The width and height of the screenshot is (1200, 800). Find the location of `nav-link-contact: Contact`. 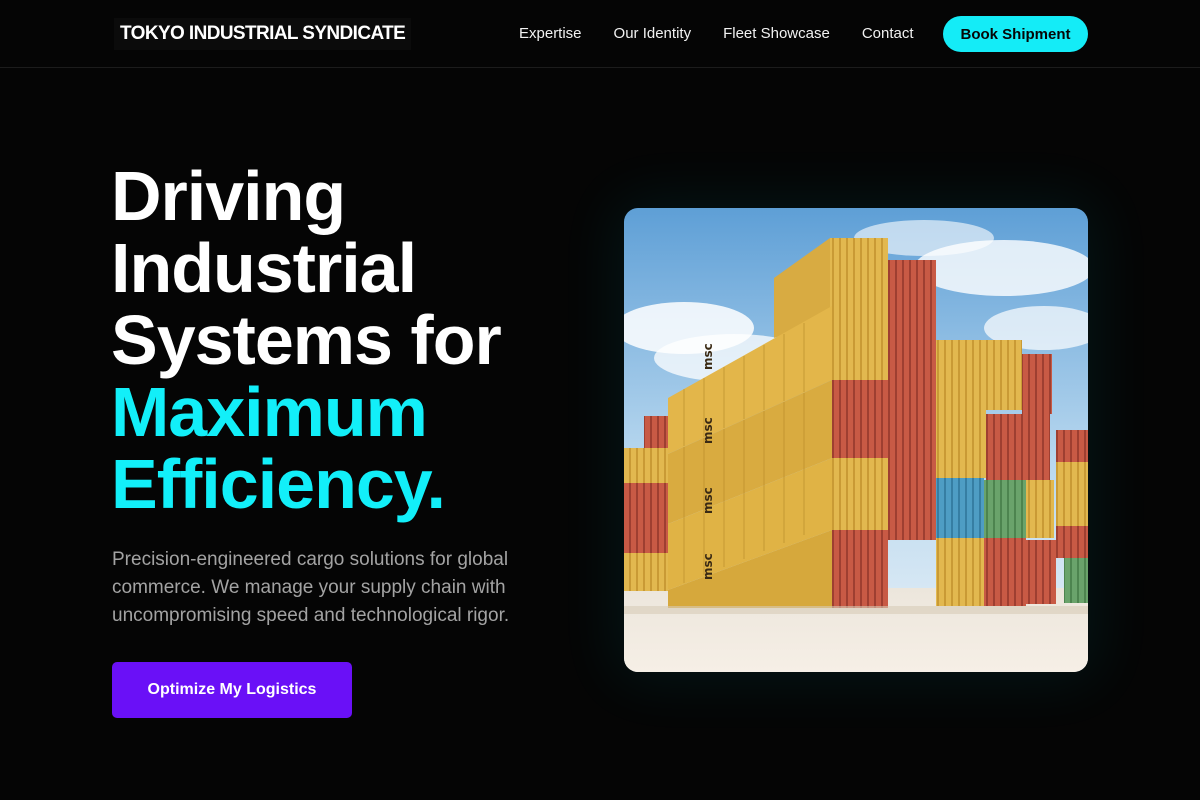

nav-link-contact: Contact is located at coordinates (888, 34).